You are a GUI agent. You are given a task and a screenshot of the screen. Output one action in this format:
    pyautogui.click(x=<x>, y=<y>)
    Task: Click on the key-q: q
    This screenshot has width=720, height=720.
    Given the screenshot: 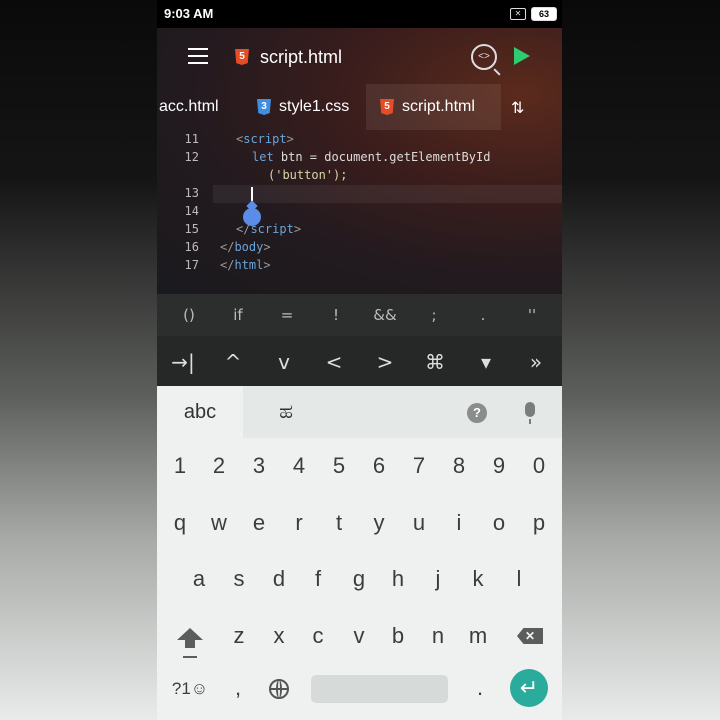 What is the action you would take?
    pyautogui.click(x=180, y=523)
    